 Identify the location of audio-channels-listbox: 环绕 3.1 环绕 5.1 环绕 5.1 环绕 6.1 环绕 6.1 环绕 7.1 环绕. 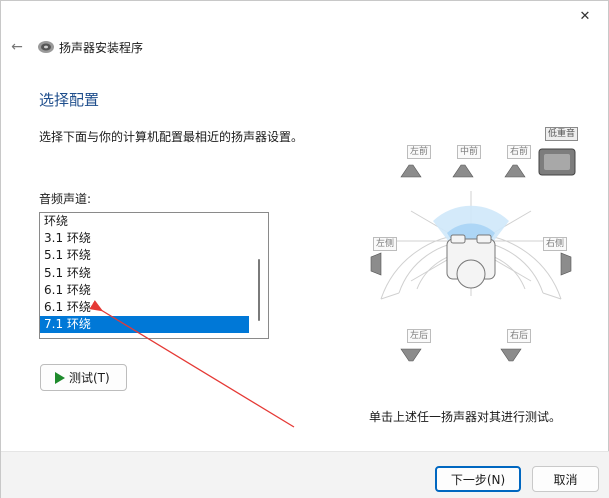
(154, 275).